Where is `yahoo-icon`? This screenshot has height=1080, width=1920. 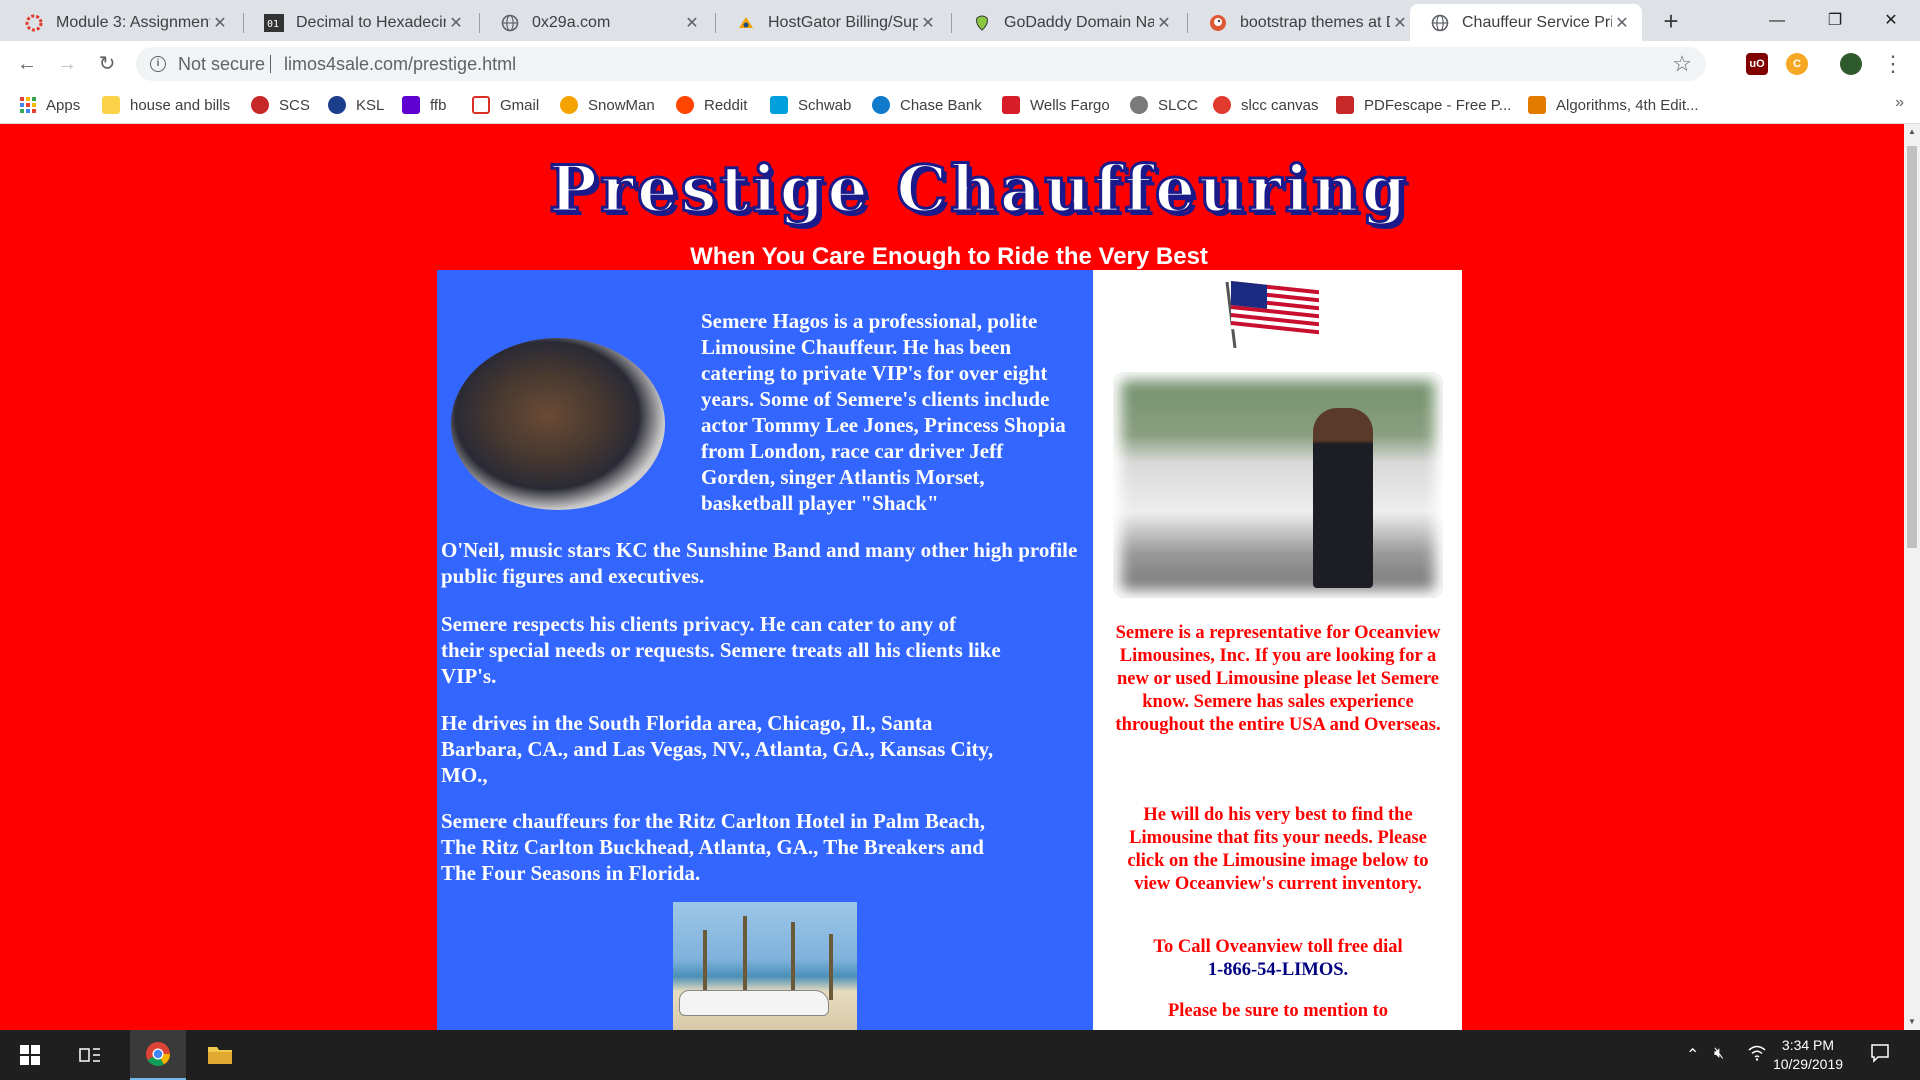
yahoo-icon is located at coordinates (411, 105).